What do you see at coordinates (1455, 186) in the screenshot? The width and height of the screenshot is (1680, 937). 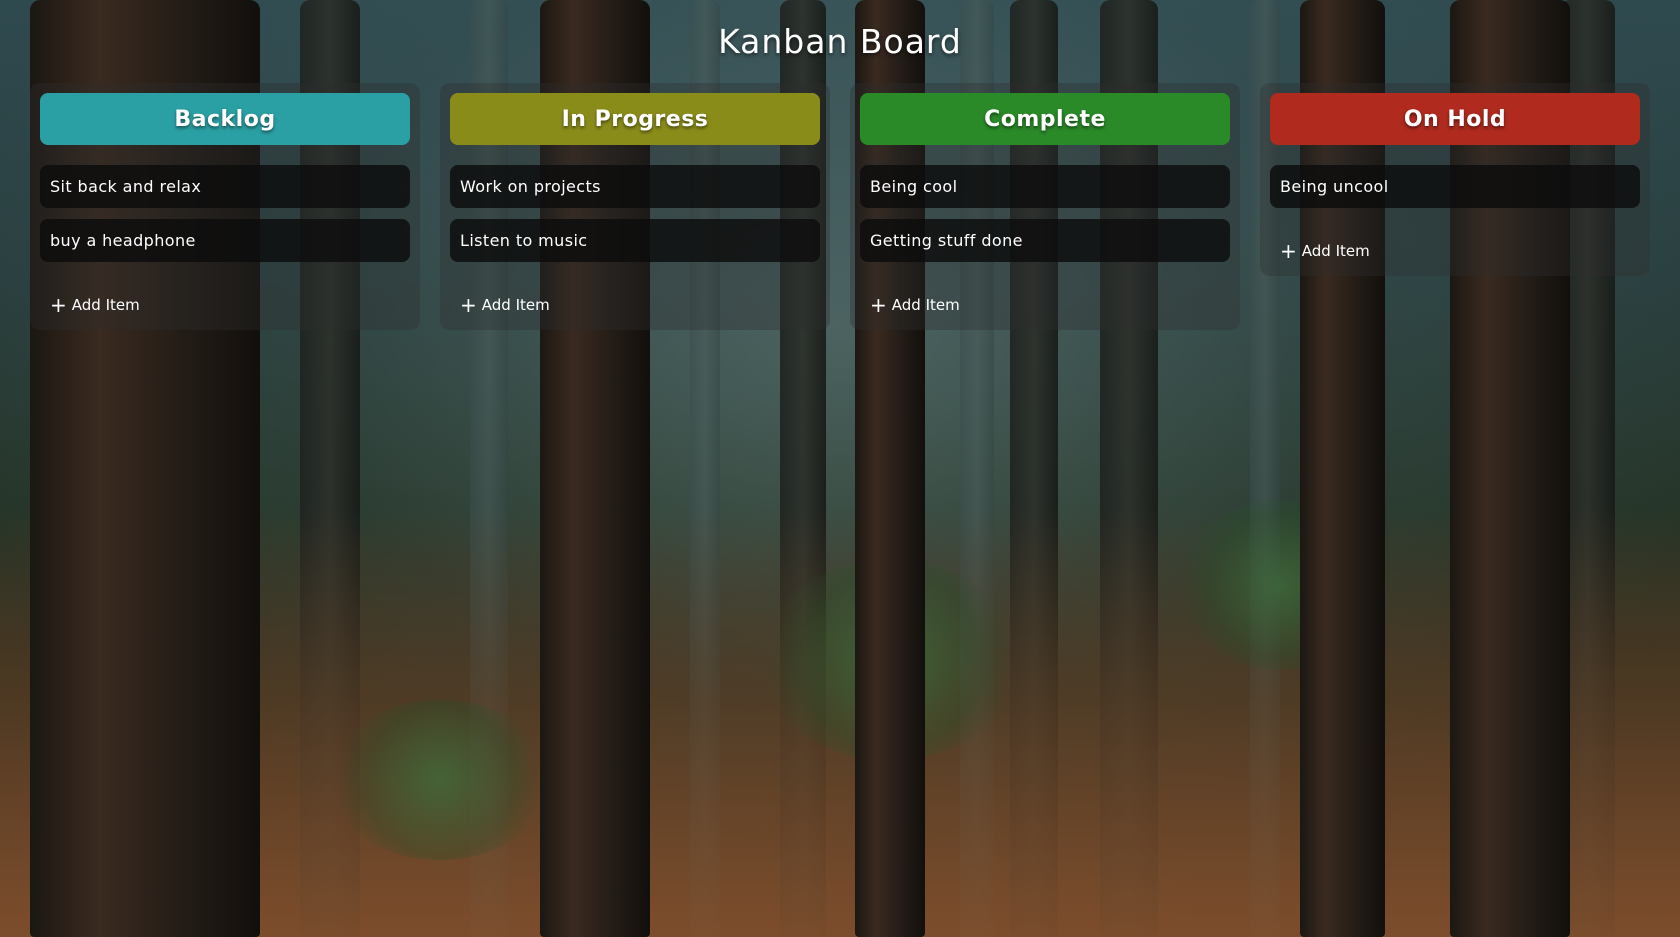 I see `list-item: Being uncool` at bounding box center [1455, 186].